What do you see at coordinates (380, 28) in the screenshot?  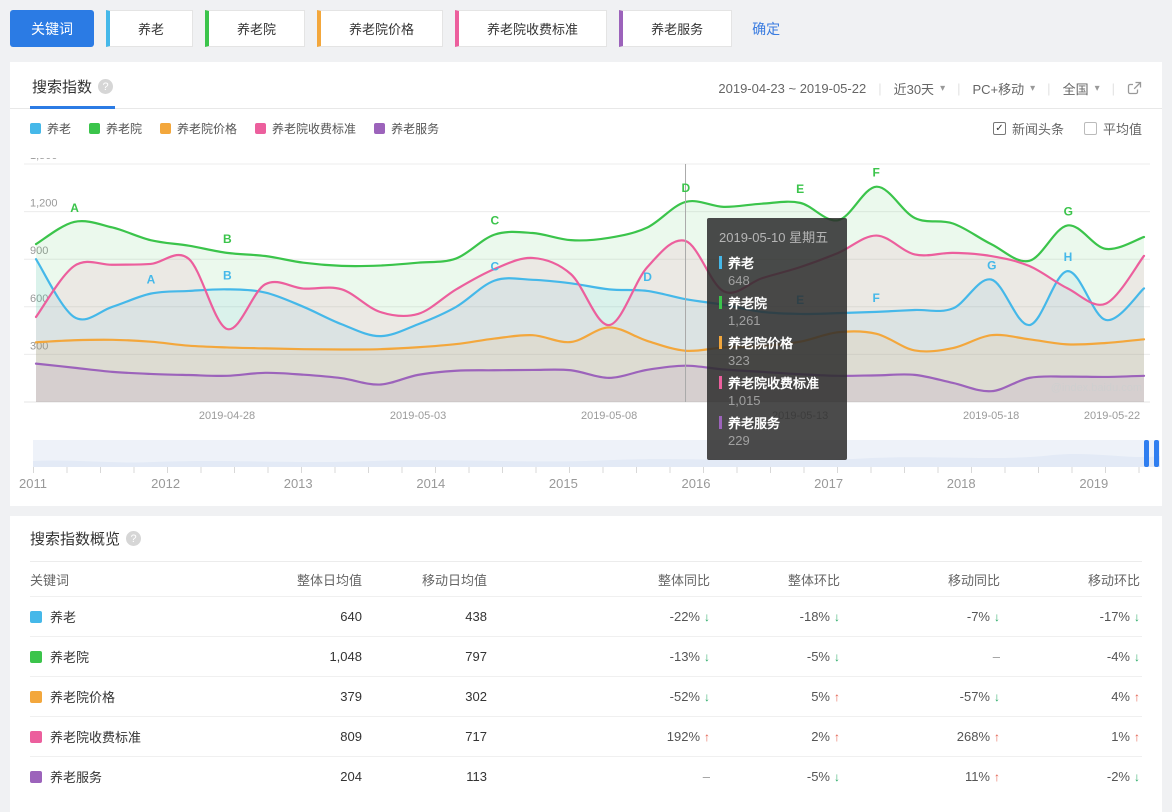 I see `keyword-chip: 养老院价格` at bounding box center [380, 28].